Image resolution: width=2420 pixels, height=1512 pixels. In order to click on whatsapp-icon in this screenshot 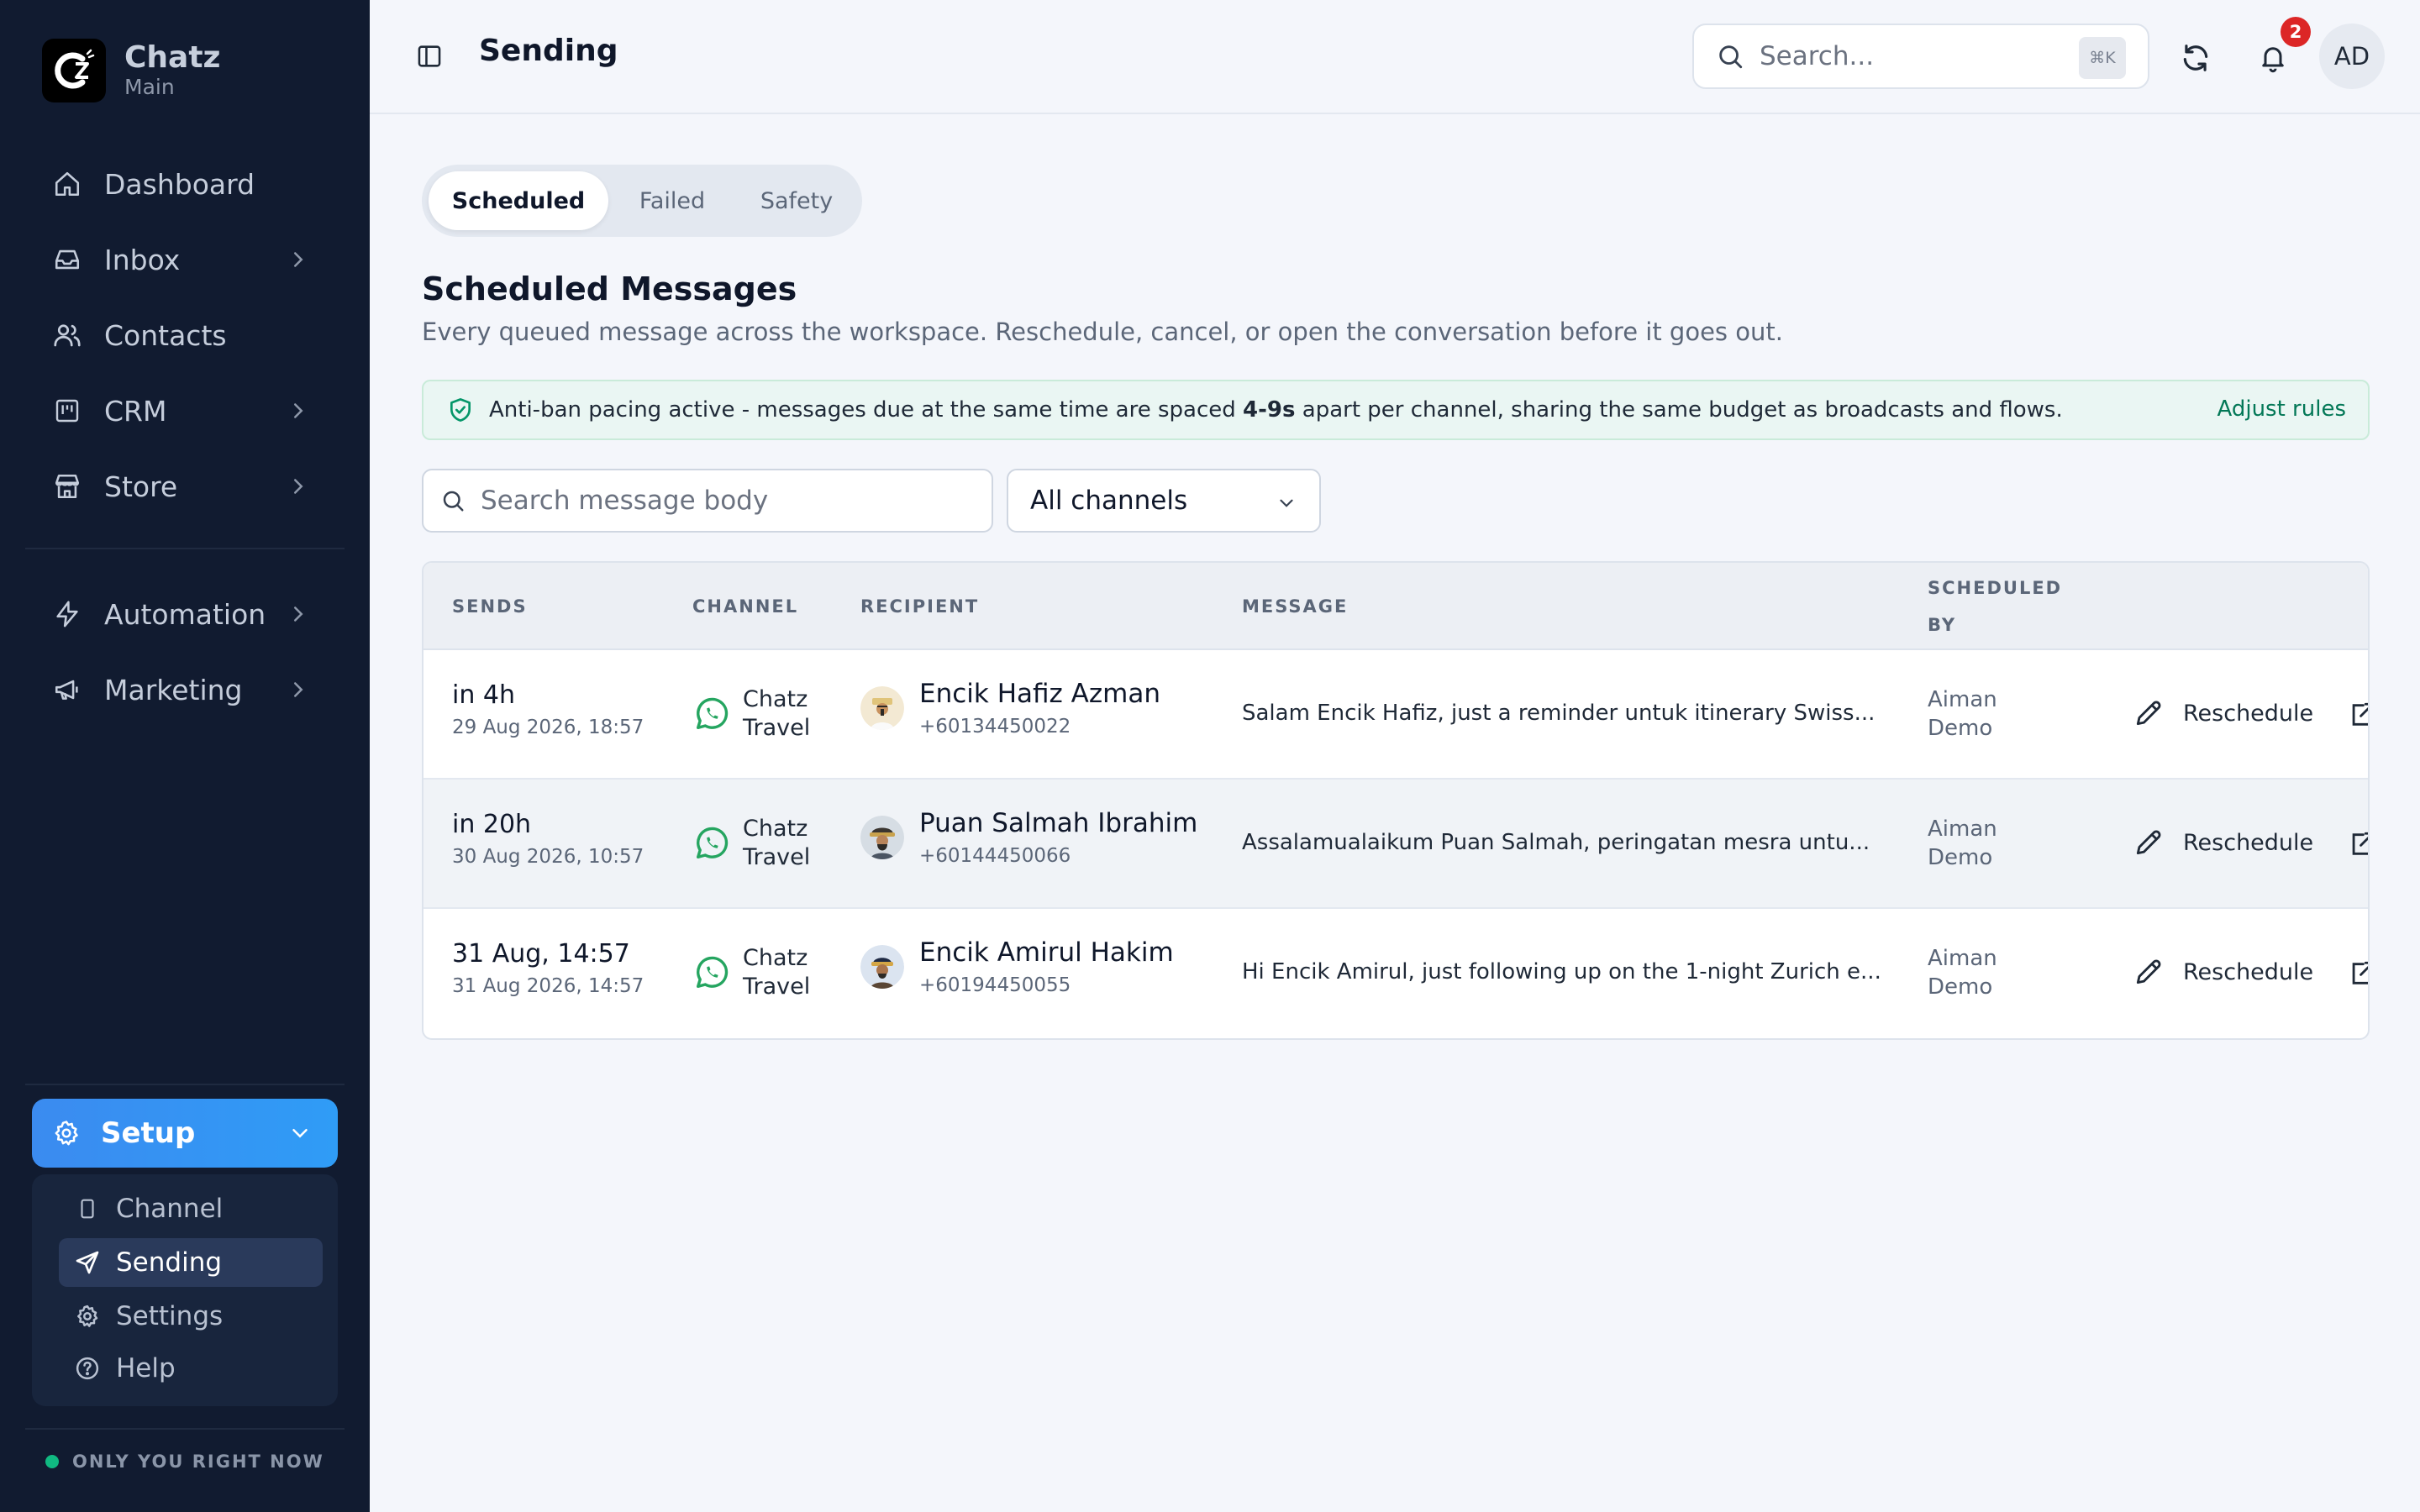, I will do `click(712, 972)`.